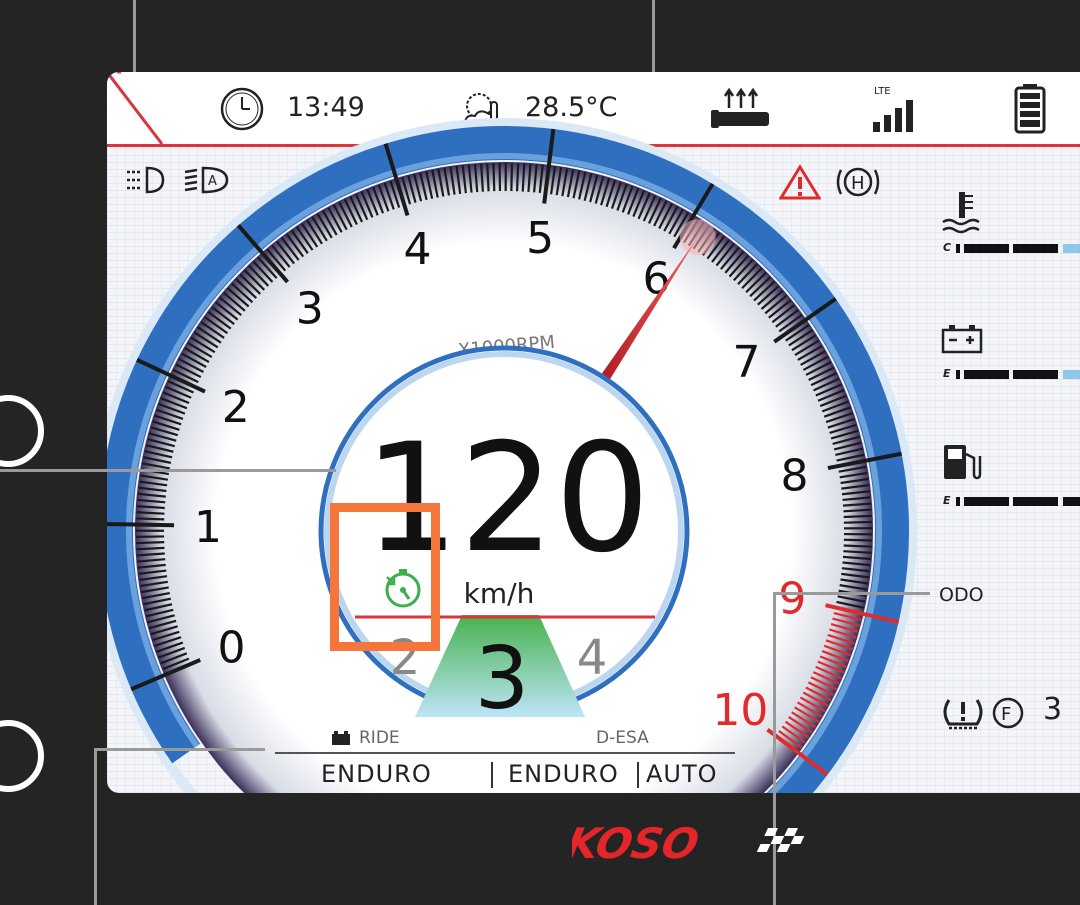 The height and width of the screenshot is (905, 1080). Describe the element at coordinates (232, 648) in the screenshot. I see `rpm-scale-label: 0` at that location.